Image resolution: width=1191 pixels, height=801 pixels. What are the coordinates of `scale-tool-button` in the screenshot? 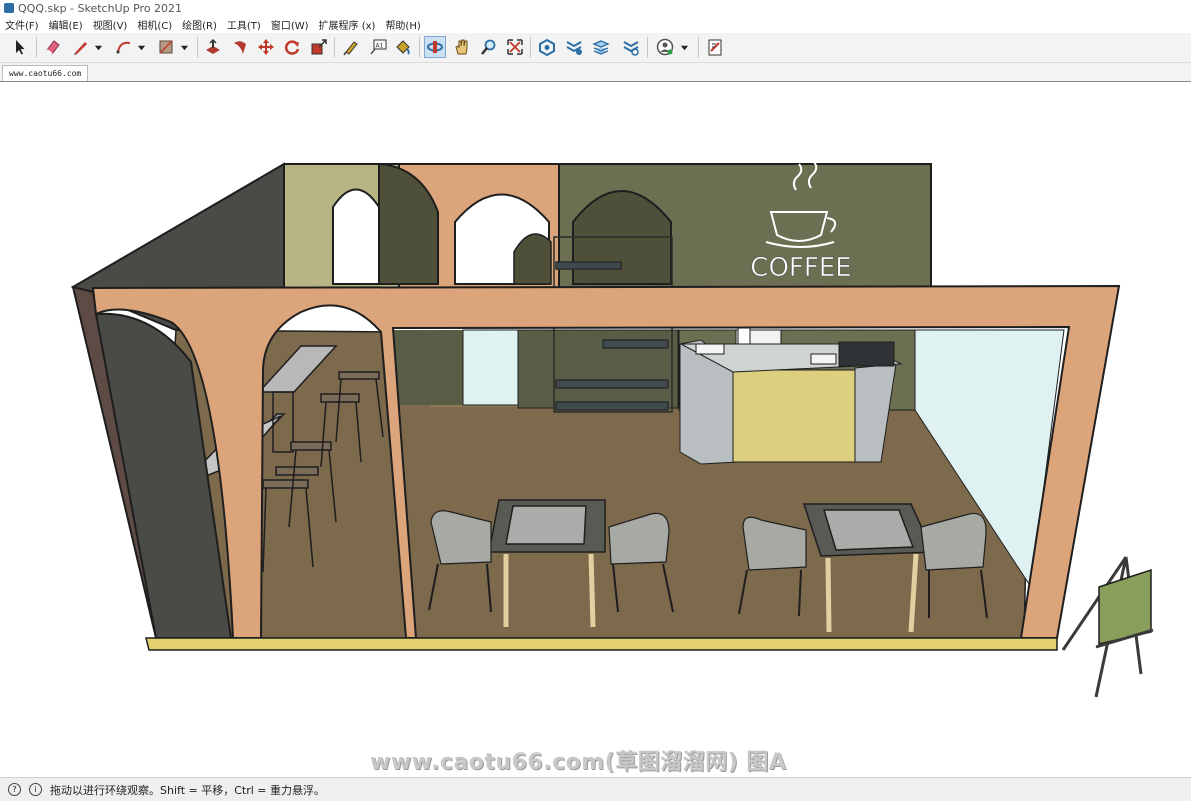 It's located at (319, 47).